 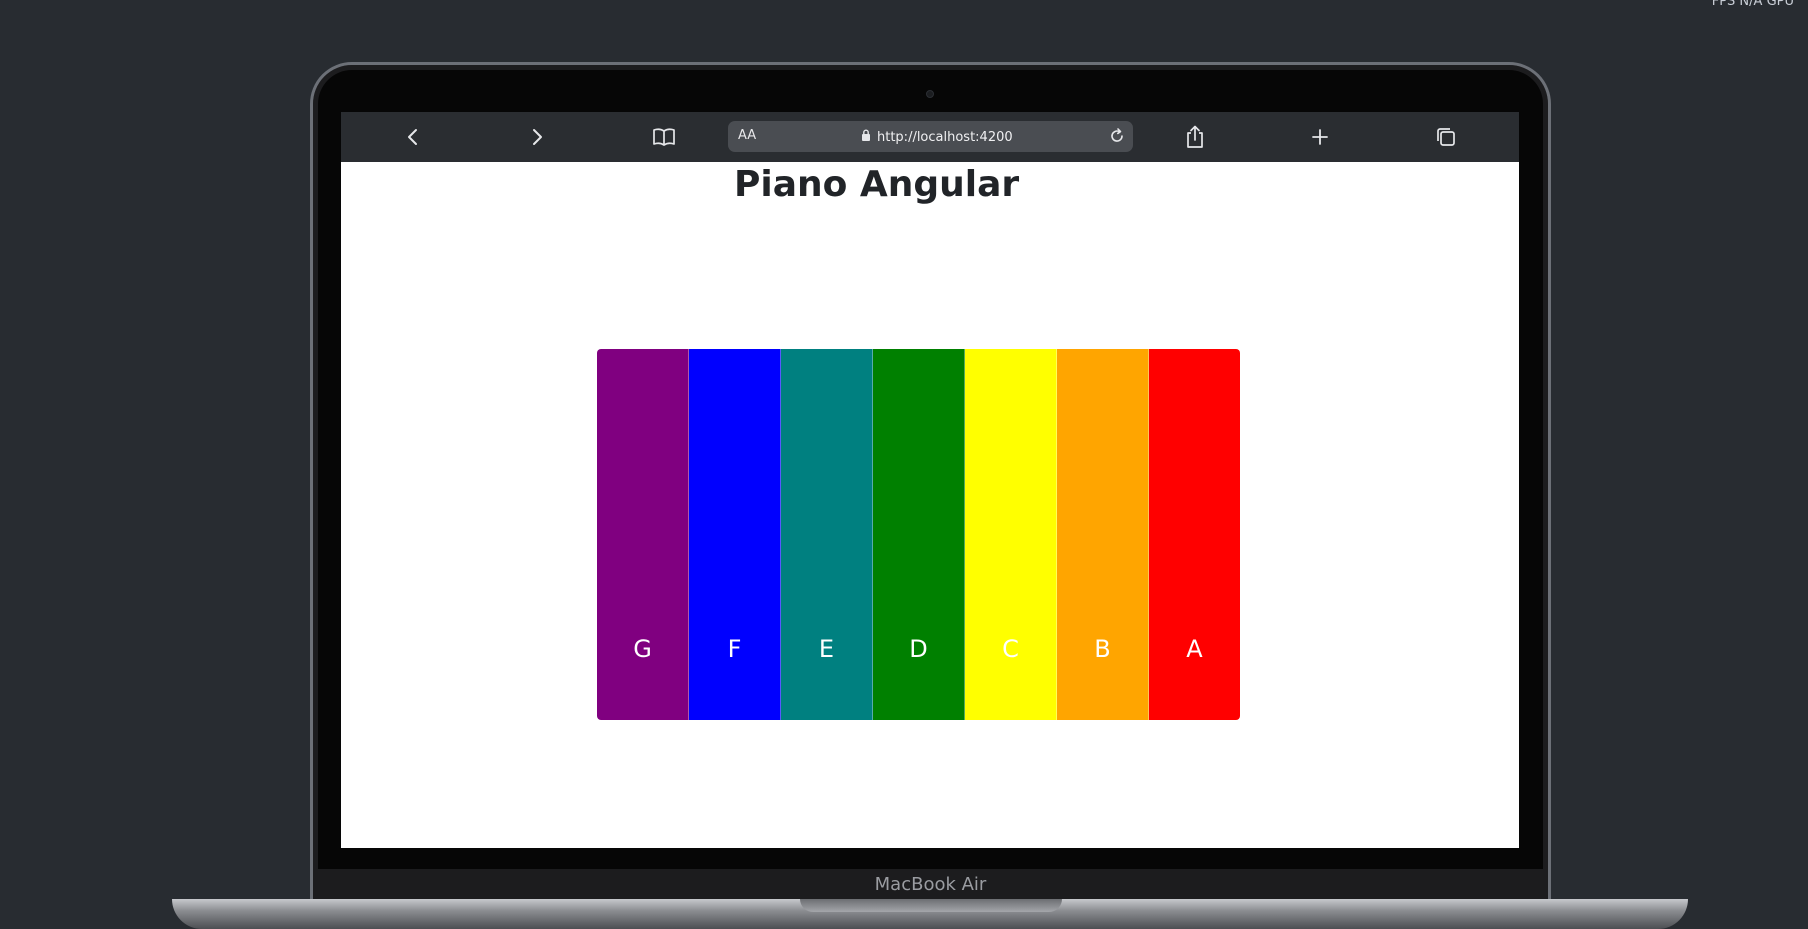 I want to click on piano-key-label: A, so click(x=1194, y=649).